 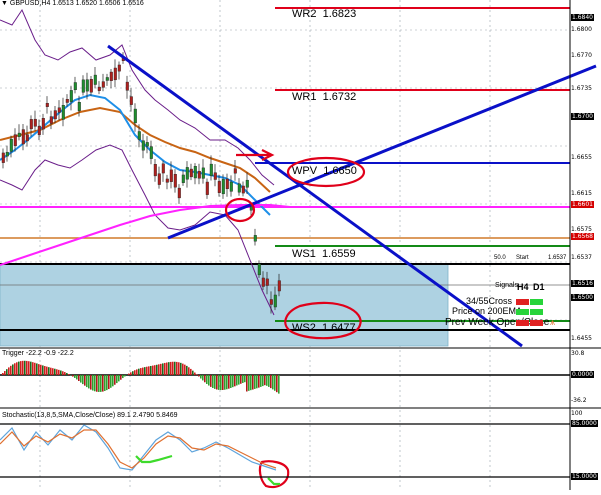 What do you see at coordinates (536, 302) in the screenshot?
I see `signal-d1-cross-light` at bounding box center [536, 302].